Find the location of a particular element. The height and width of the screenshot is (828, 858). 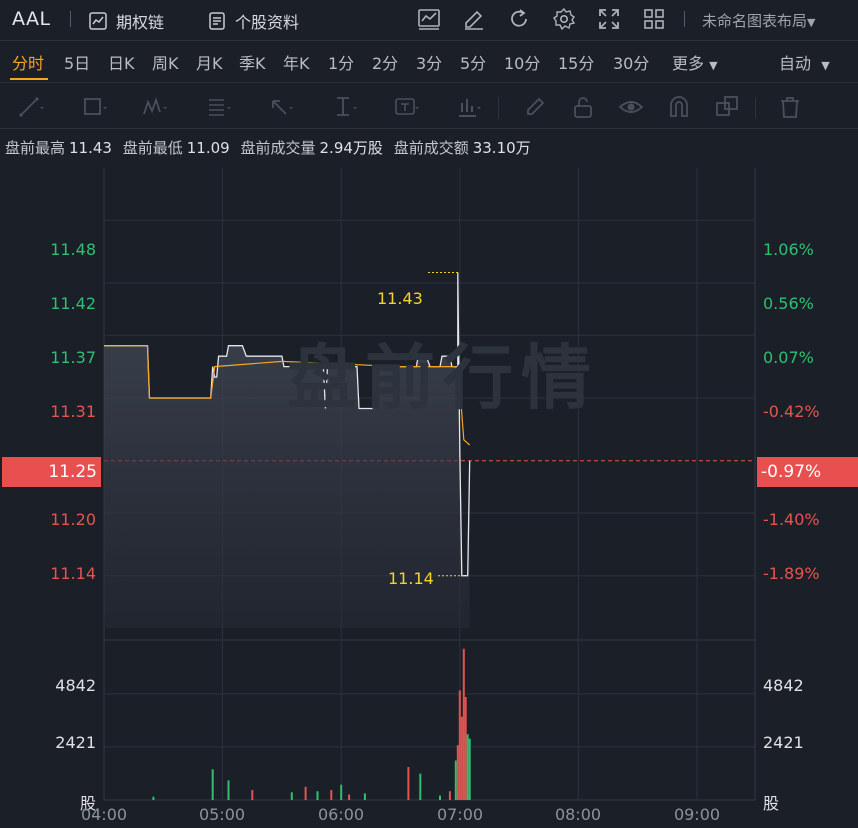

premarket-watermark: 盘前行情 is located at coordinates (443, 378).